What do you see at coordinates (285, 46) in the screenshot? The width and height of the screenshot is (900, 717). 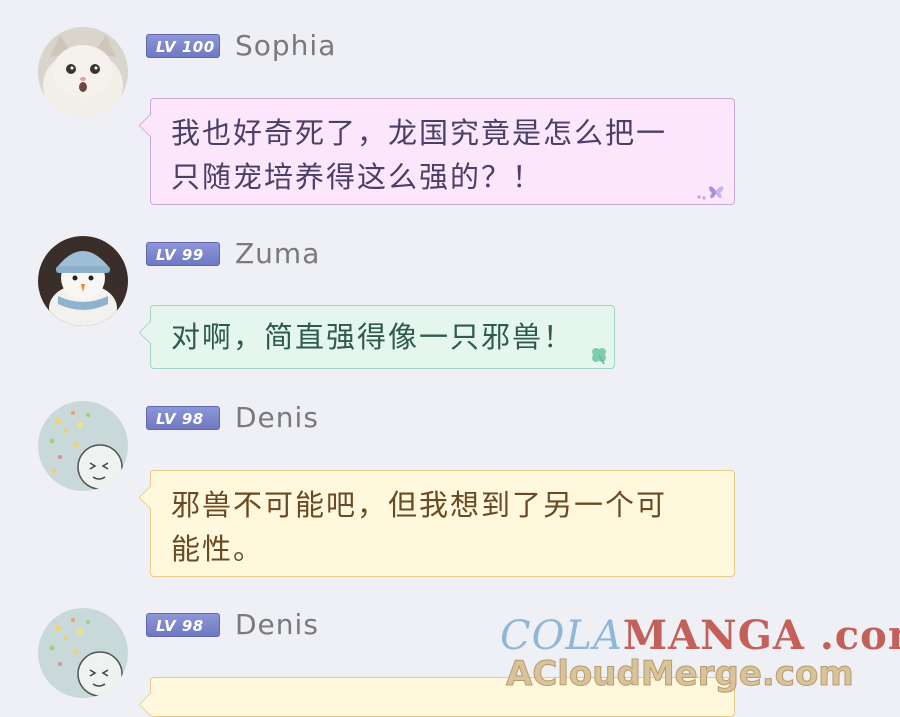 I see `username: Sophia` at bounding box center [285, 46].